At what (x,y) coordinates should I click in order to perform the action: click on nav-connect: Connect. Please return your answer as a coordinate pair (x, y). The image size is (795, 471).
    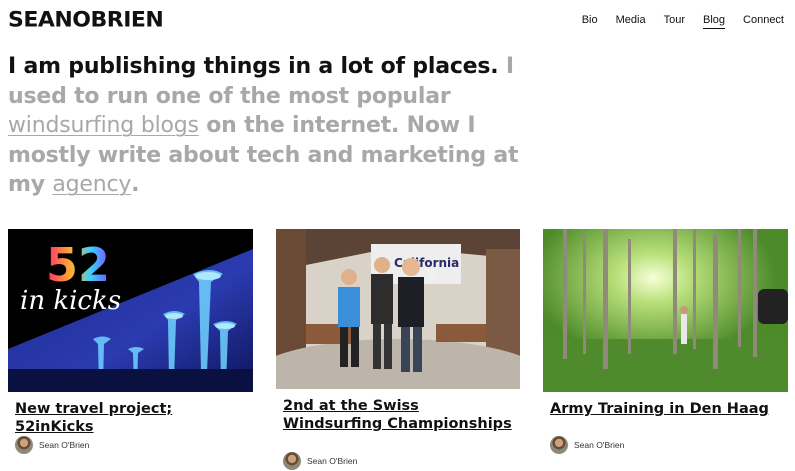
    Looking at the image, I should click on (763, 21).